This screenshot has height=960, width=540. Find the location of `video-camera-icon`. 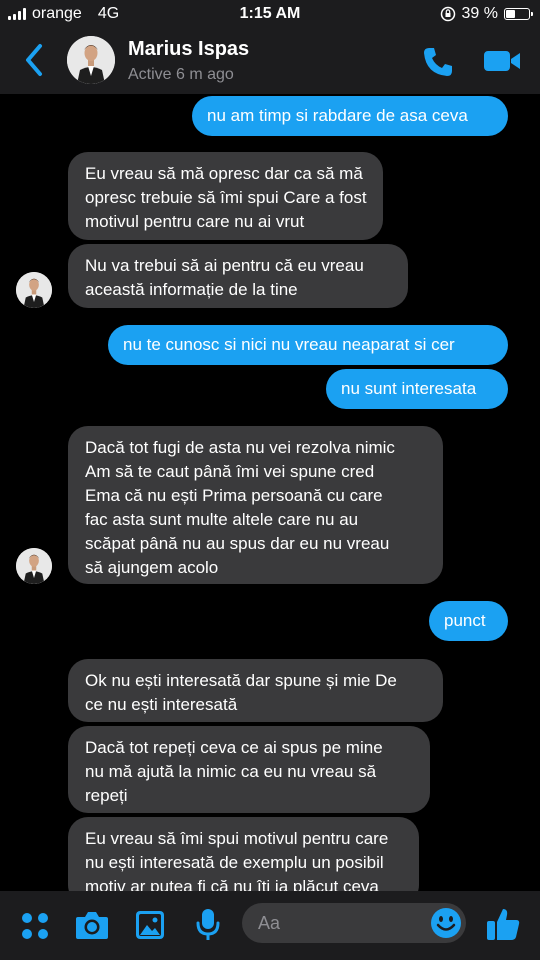

video-camera-icon is located at coordinates (502, 61).